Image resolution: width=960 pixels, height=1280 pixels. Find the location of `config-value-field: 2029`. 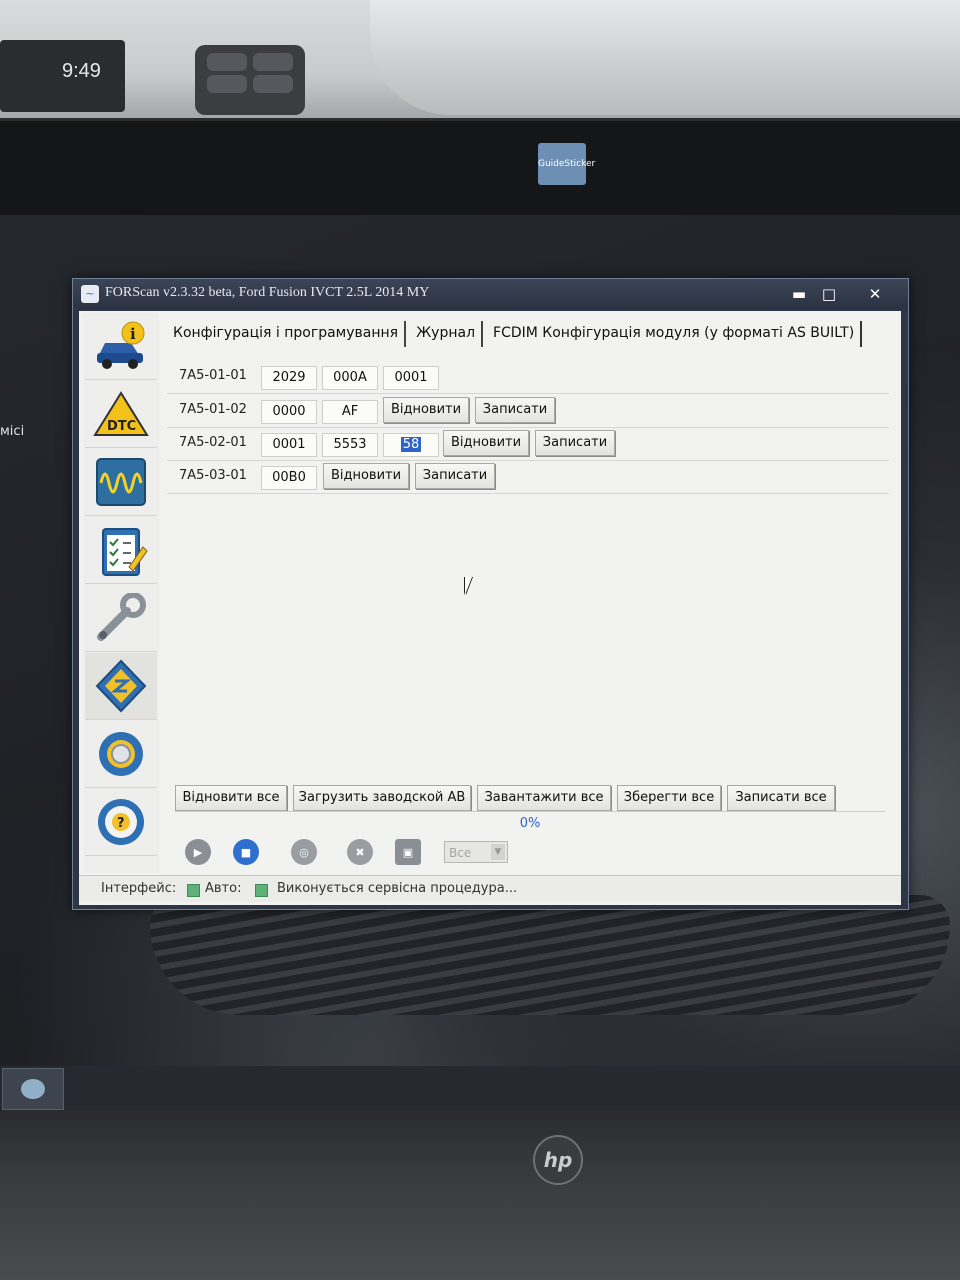

config-value-field: 2029 is located at coordinates (289, 378).